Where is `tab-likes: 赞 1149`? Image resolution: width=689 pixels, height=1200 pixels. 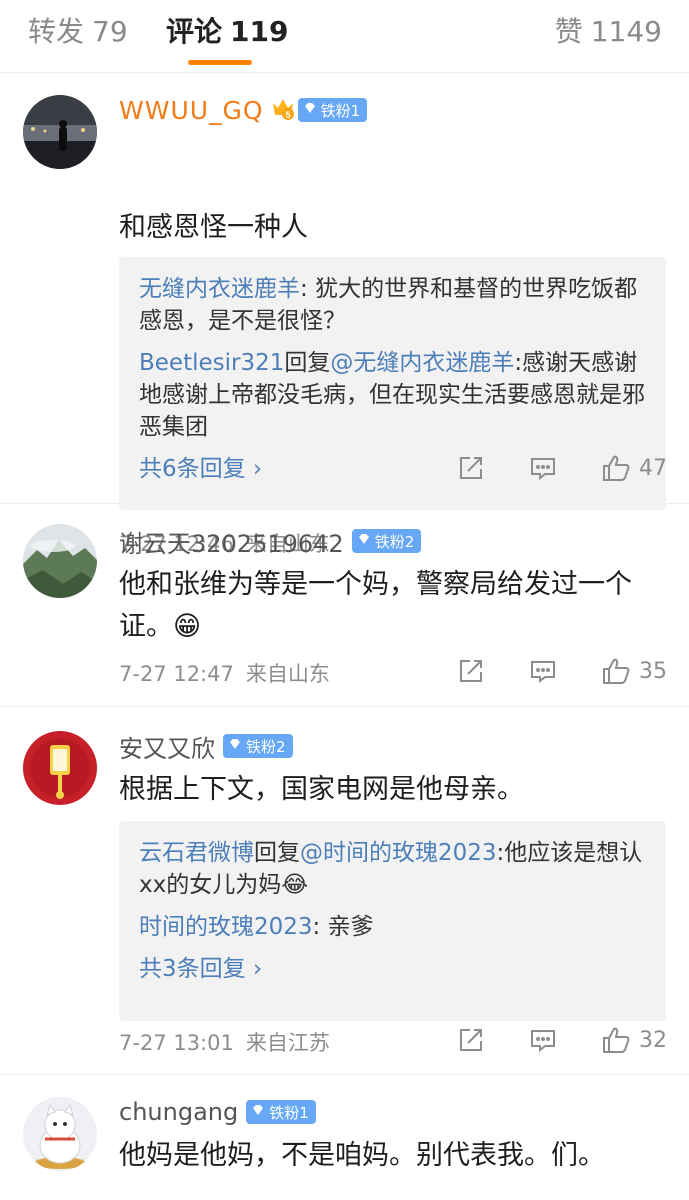
tab-likes: 赞 1149 is located at coordinates (608, 32).